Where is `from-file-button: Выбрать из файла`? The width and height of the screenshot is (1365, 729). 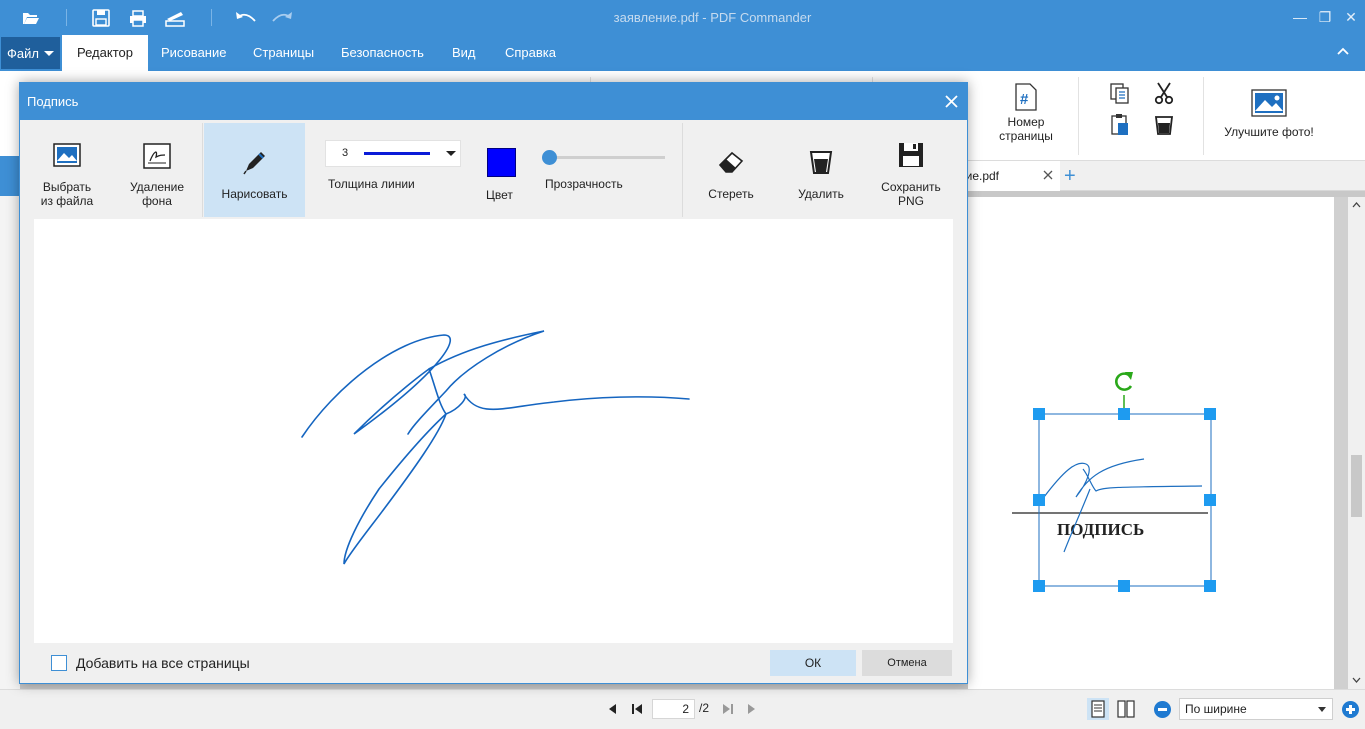 from-file-button: Выбрать из файла is located at coordinates (67, 170).